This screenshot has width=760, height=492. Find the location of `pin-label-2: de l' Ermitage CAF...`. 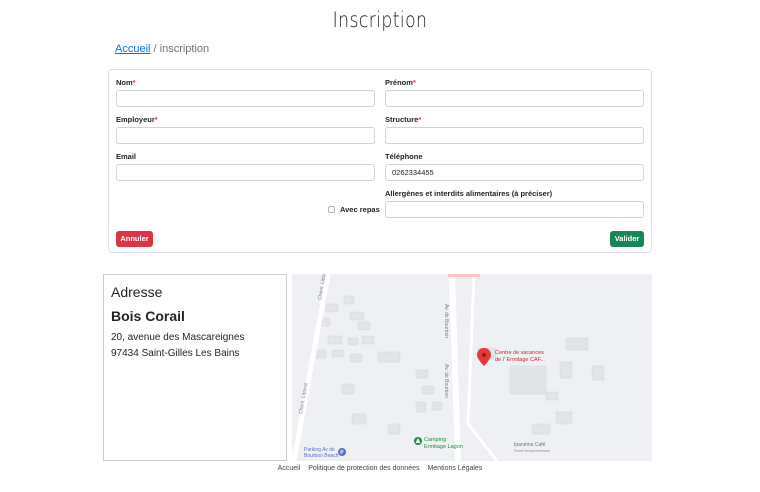

pin-label-2: de l' Ermitage CAF... is located at coordinates (520, 360).